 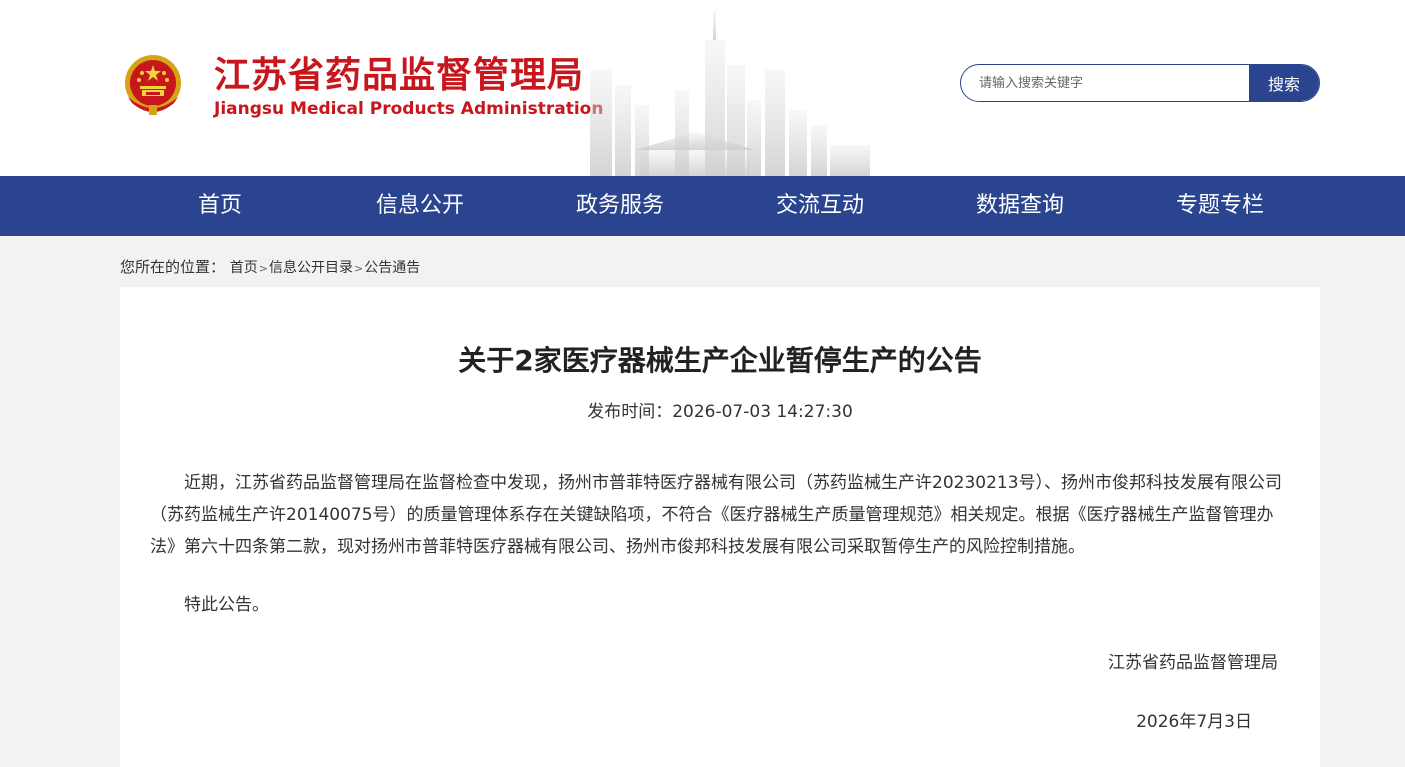 What do you see at coordinates (420, 206) in the screenshot?
I see `nav-item-info-disclosure: 信息公开` at bounding box center [420, 206].